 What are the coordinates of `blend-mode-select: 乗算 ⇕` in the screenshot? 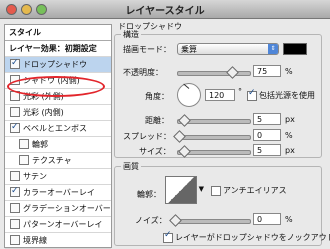 It's located at (228, 49).